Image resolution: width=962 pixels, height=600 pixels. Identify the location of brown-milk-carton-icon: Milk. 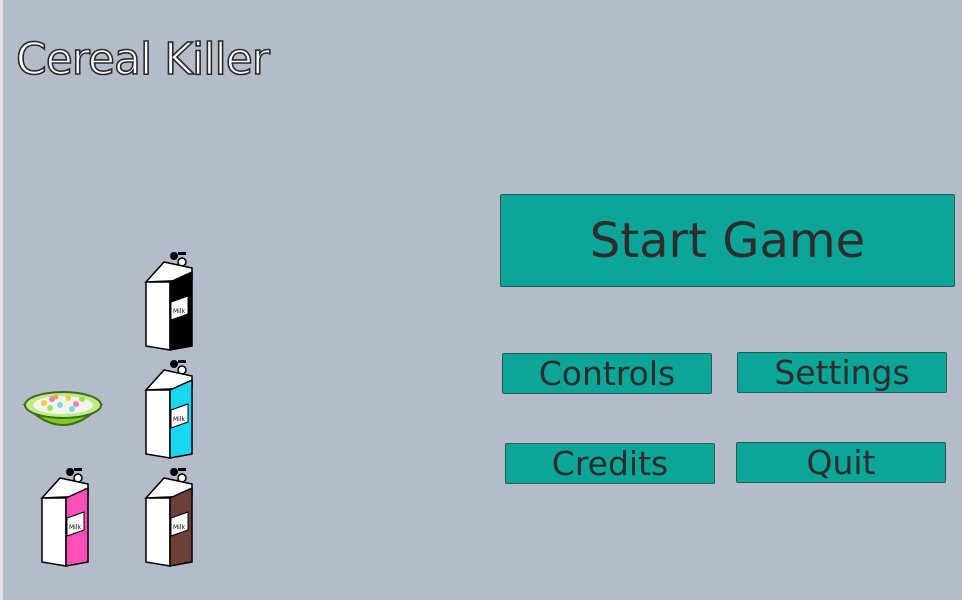
(168, 517).